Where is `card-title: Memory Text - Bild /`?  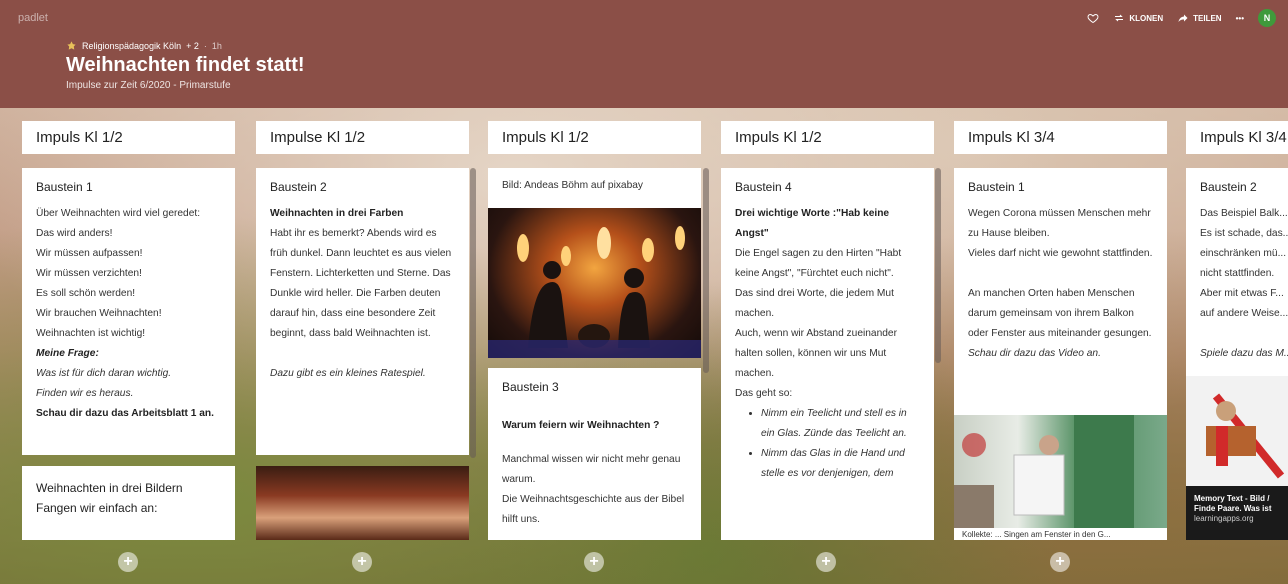 card-title: Memory Text - Bild / is located at coordinates (1232, 498).